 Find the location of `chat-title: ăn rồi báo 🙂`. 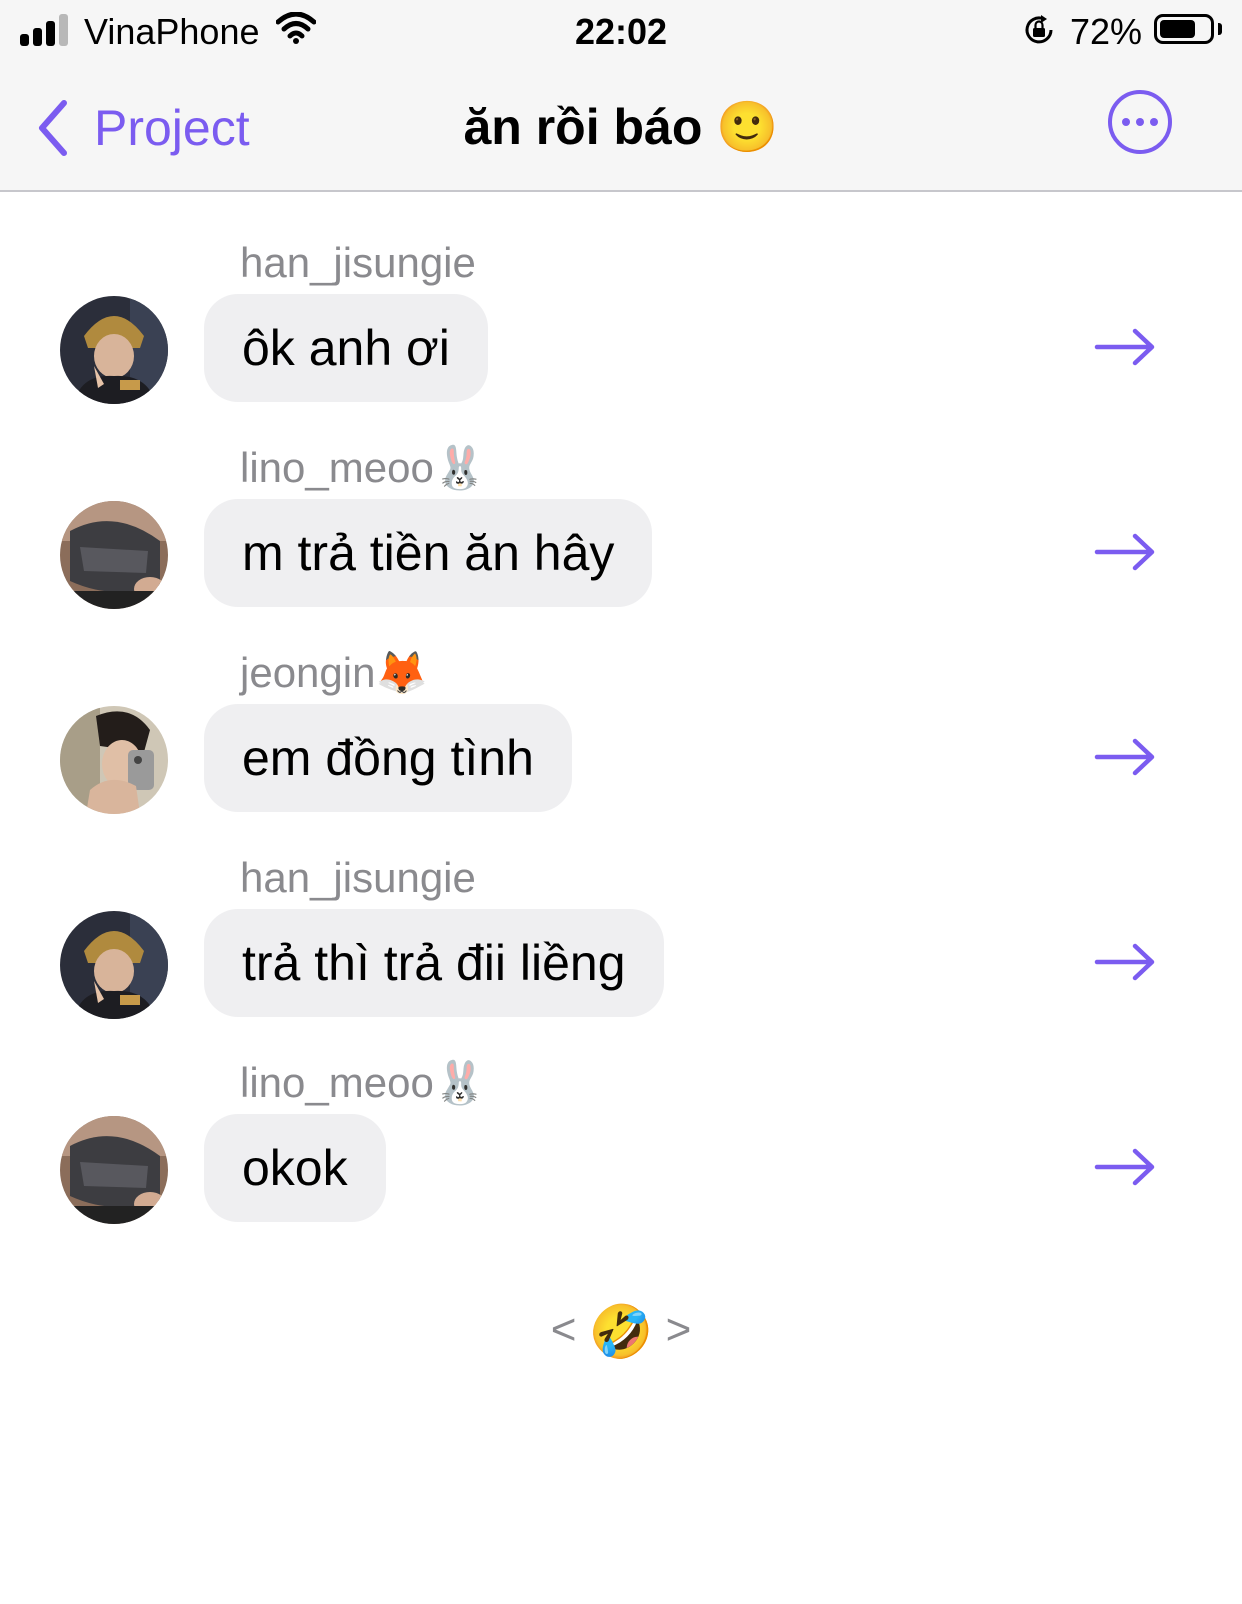

chat-title: ăn rồi báo 🙂 is located at coordinates (621, 127).